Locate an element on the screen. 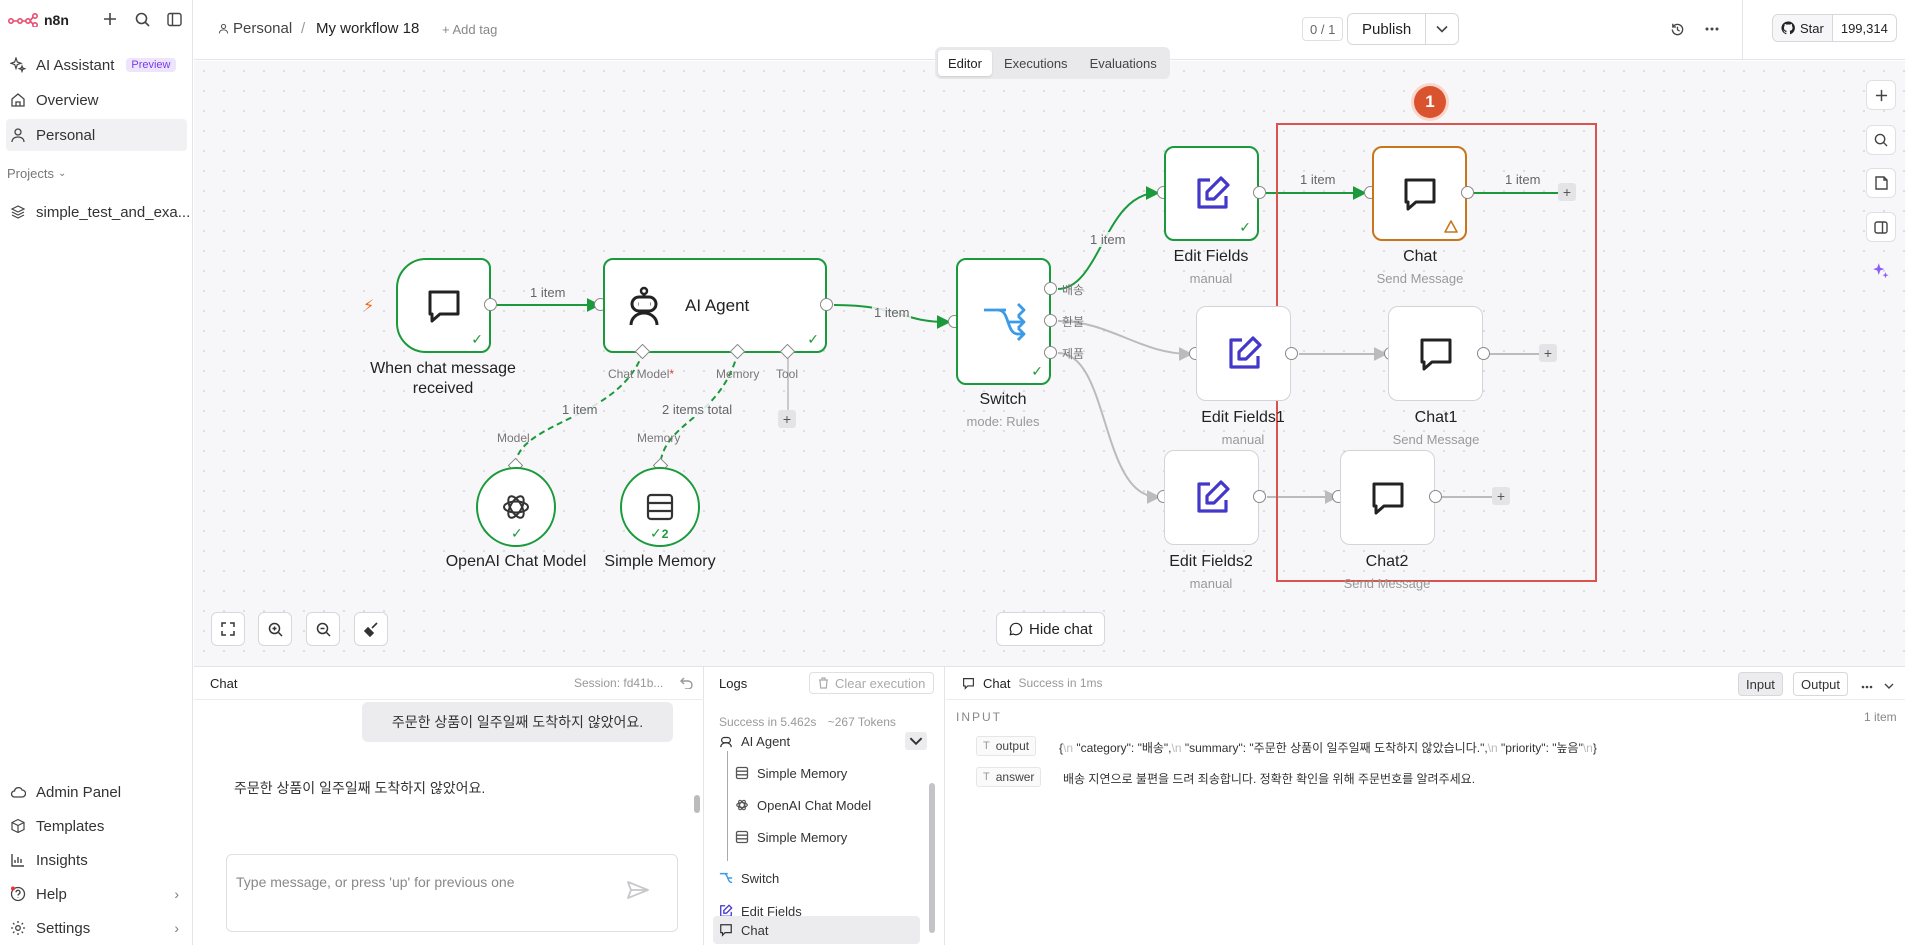 Image resolution: width=1905 pixels, height=945 pixels. add-tag-link: + Add tag is located at coordinates (469, 29).